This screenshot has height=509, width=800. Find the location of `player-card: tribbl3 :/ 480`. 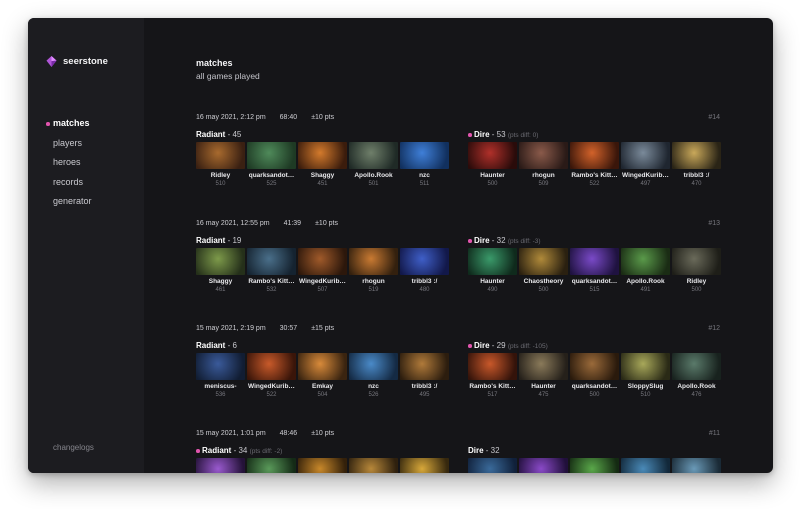

player-card: tribbl3 :/ 480 is located at coordinates (424, 270).